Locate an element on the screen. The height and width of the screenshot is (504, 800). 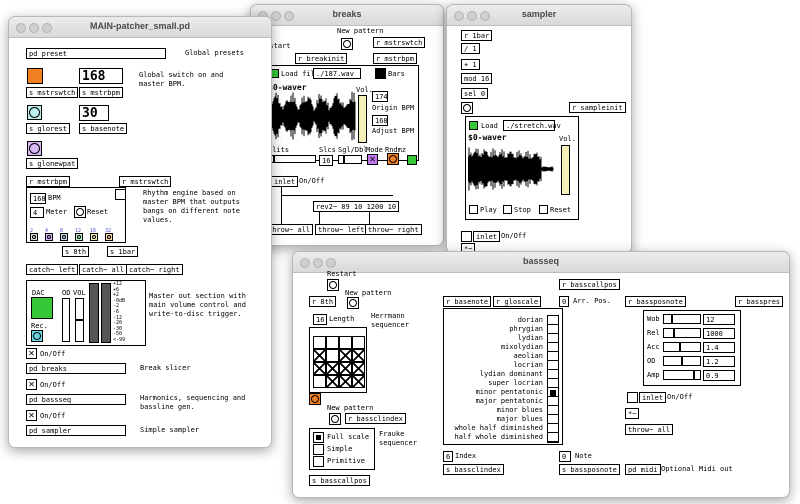
s-8th: s 8th is located at coordinates (76, 251).